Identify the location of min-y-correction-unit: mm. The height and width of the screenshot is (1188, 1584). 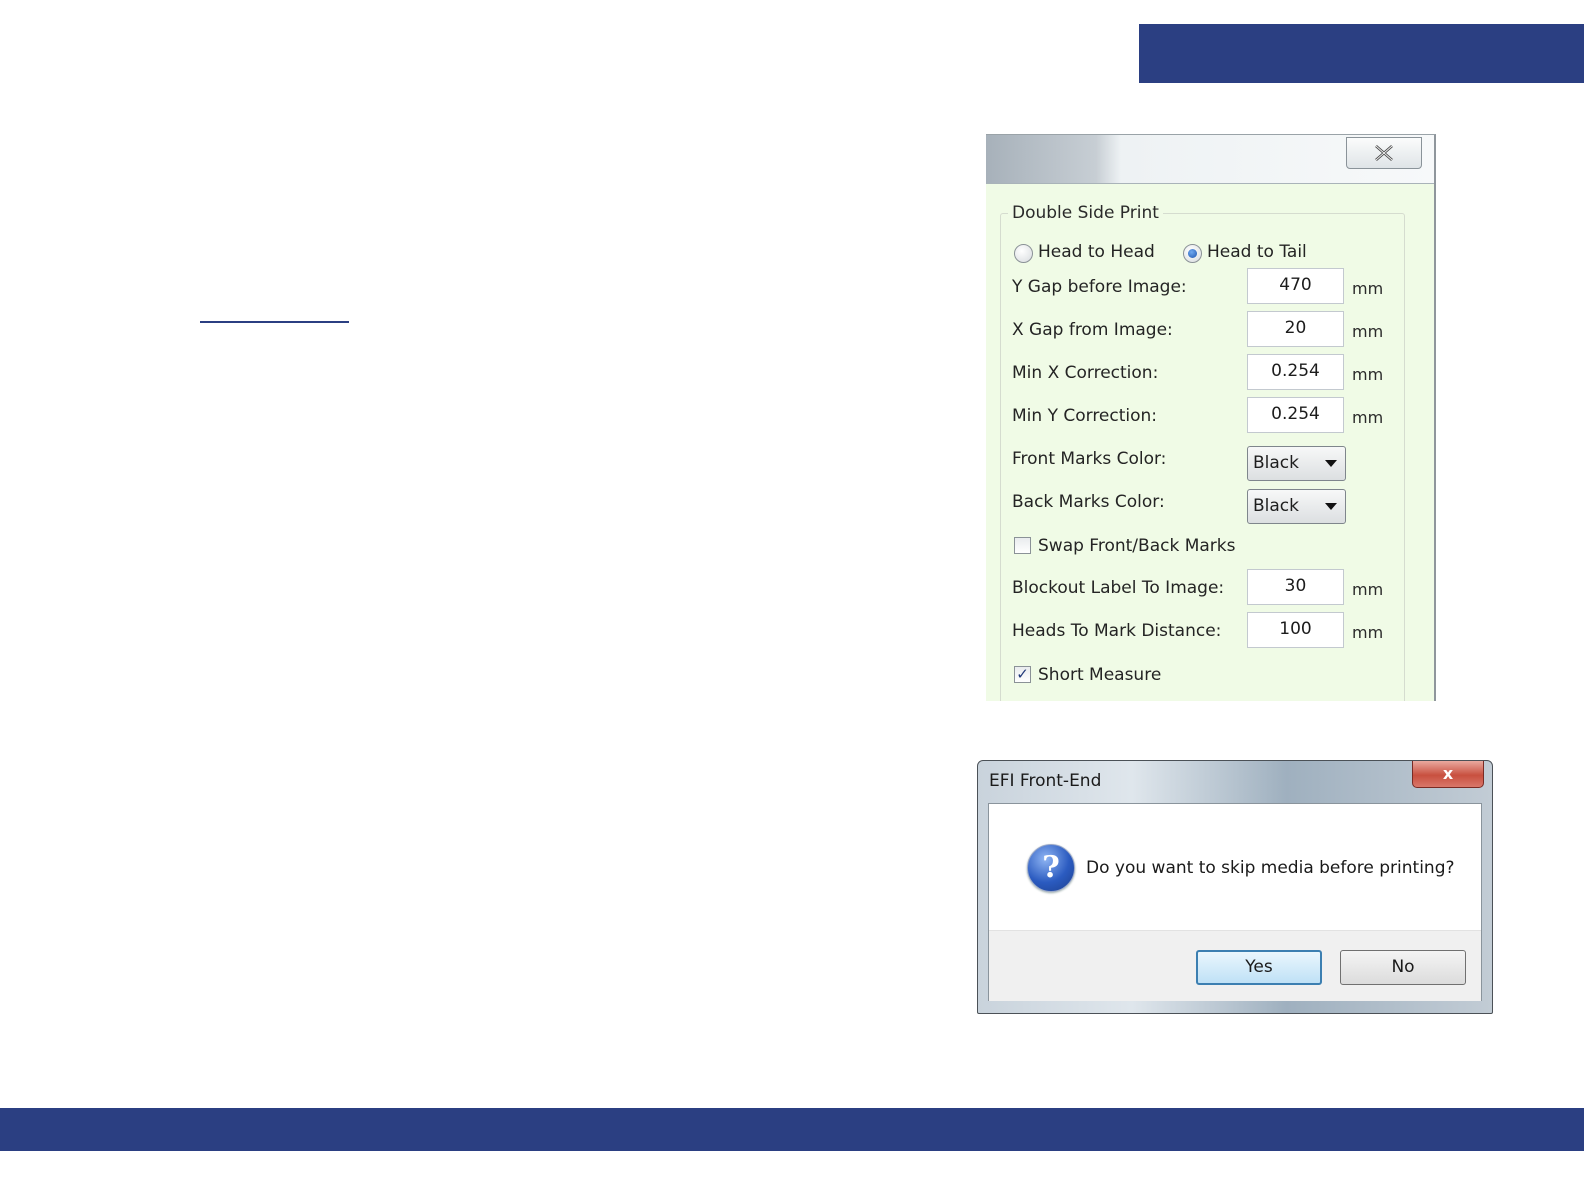
(1368, 417).